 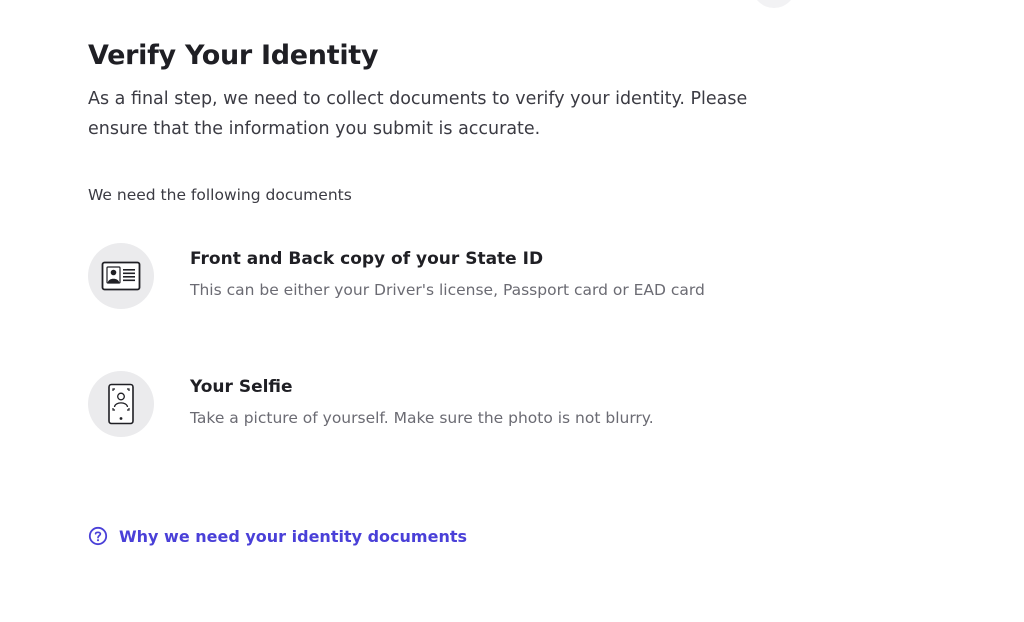 What do you see at coordinates (293, 536) in the screenshot?
I see `why-documents-link-label: Why we need your identity documents` at bounding box center [293, 536].